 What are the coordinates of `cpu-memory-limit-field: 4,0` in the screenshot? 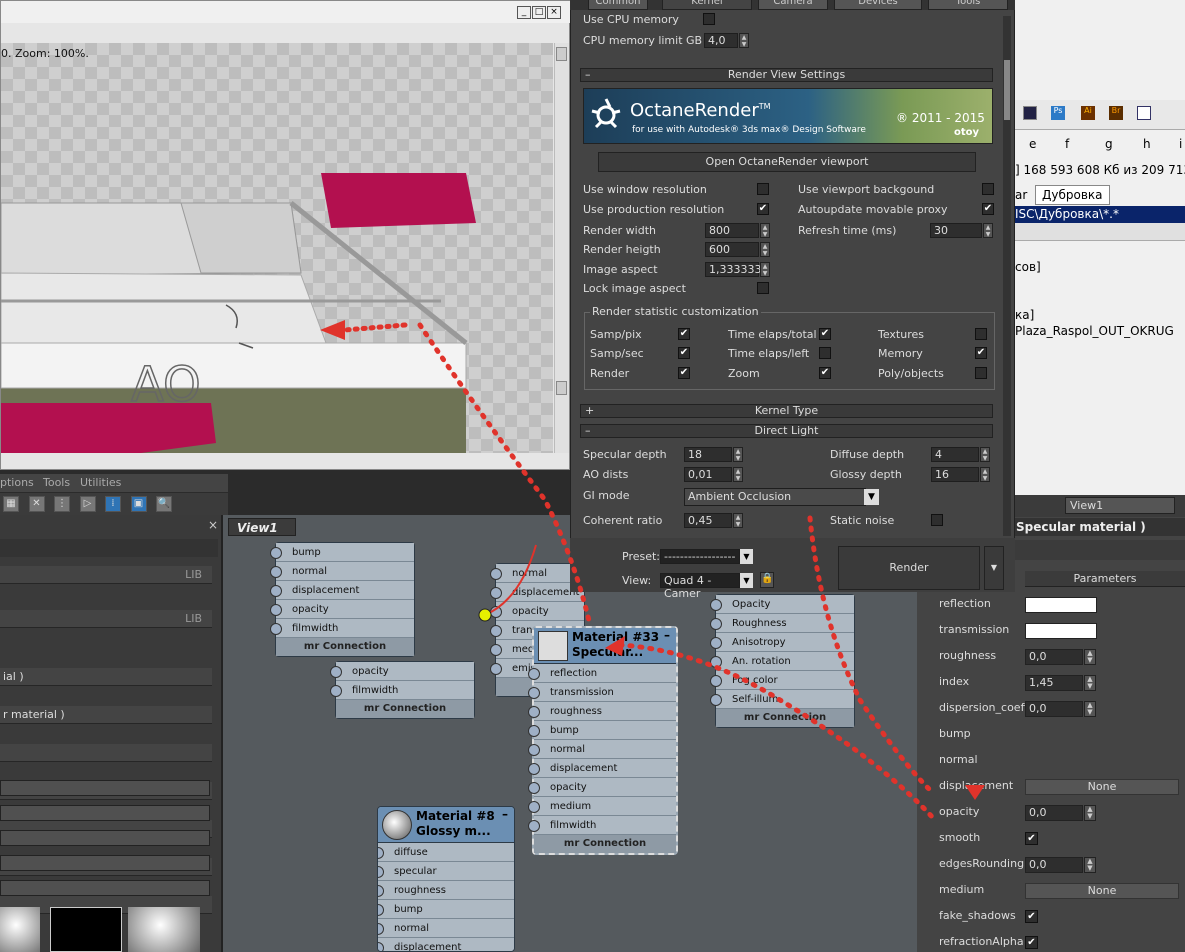 It's located at (721, 40).